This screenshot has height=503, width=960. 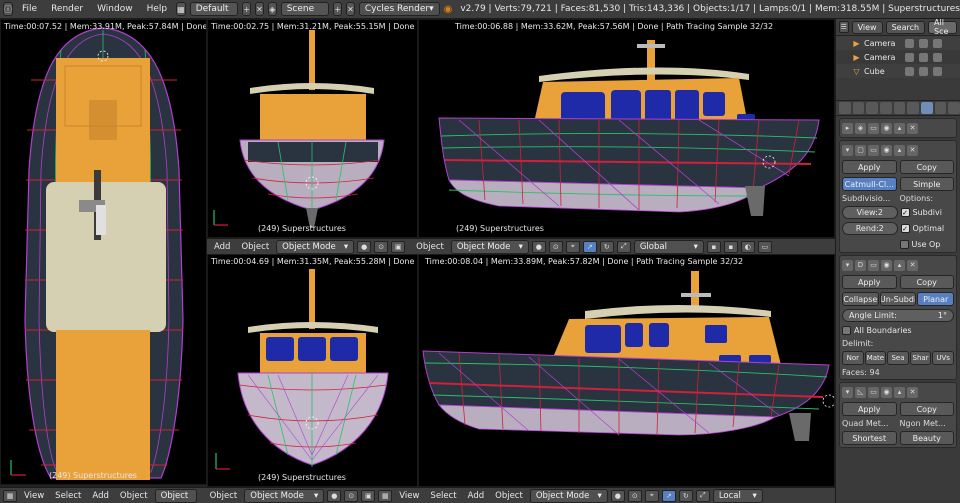 I want to click on constraints-tab-icon, so click(x=913, y=108).